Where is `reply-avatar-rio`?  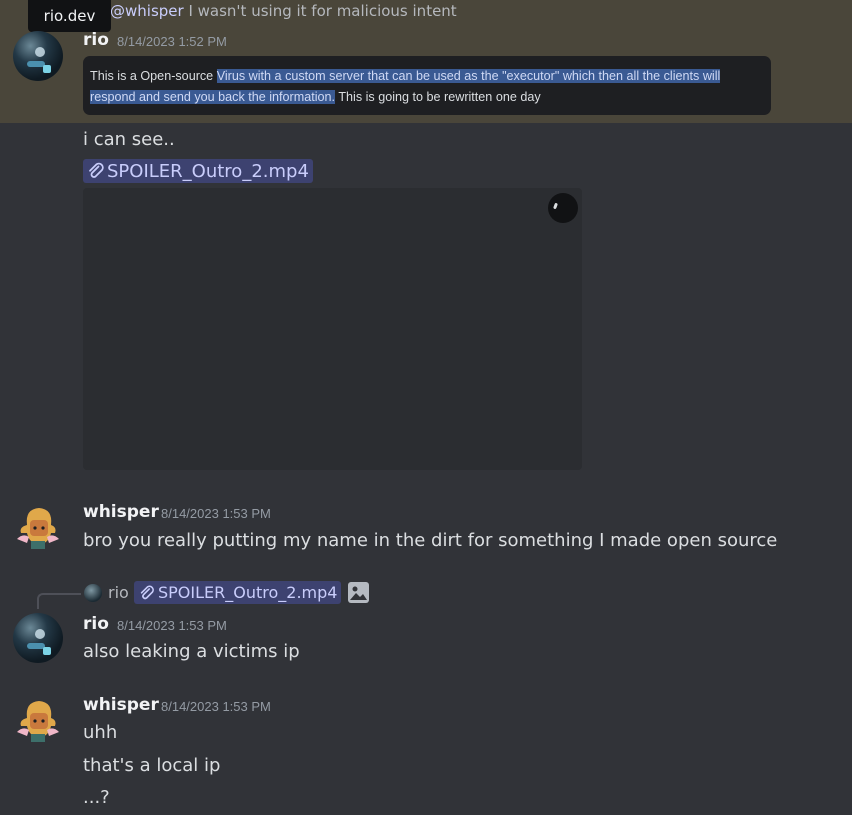 reply-avatar-rio is located at coordinates (93, 593).